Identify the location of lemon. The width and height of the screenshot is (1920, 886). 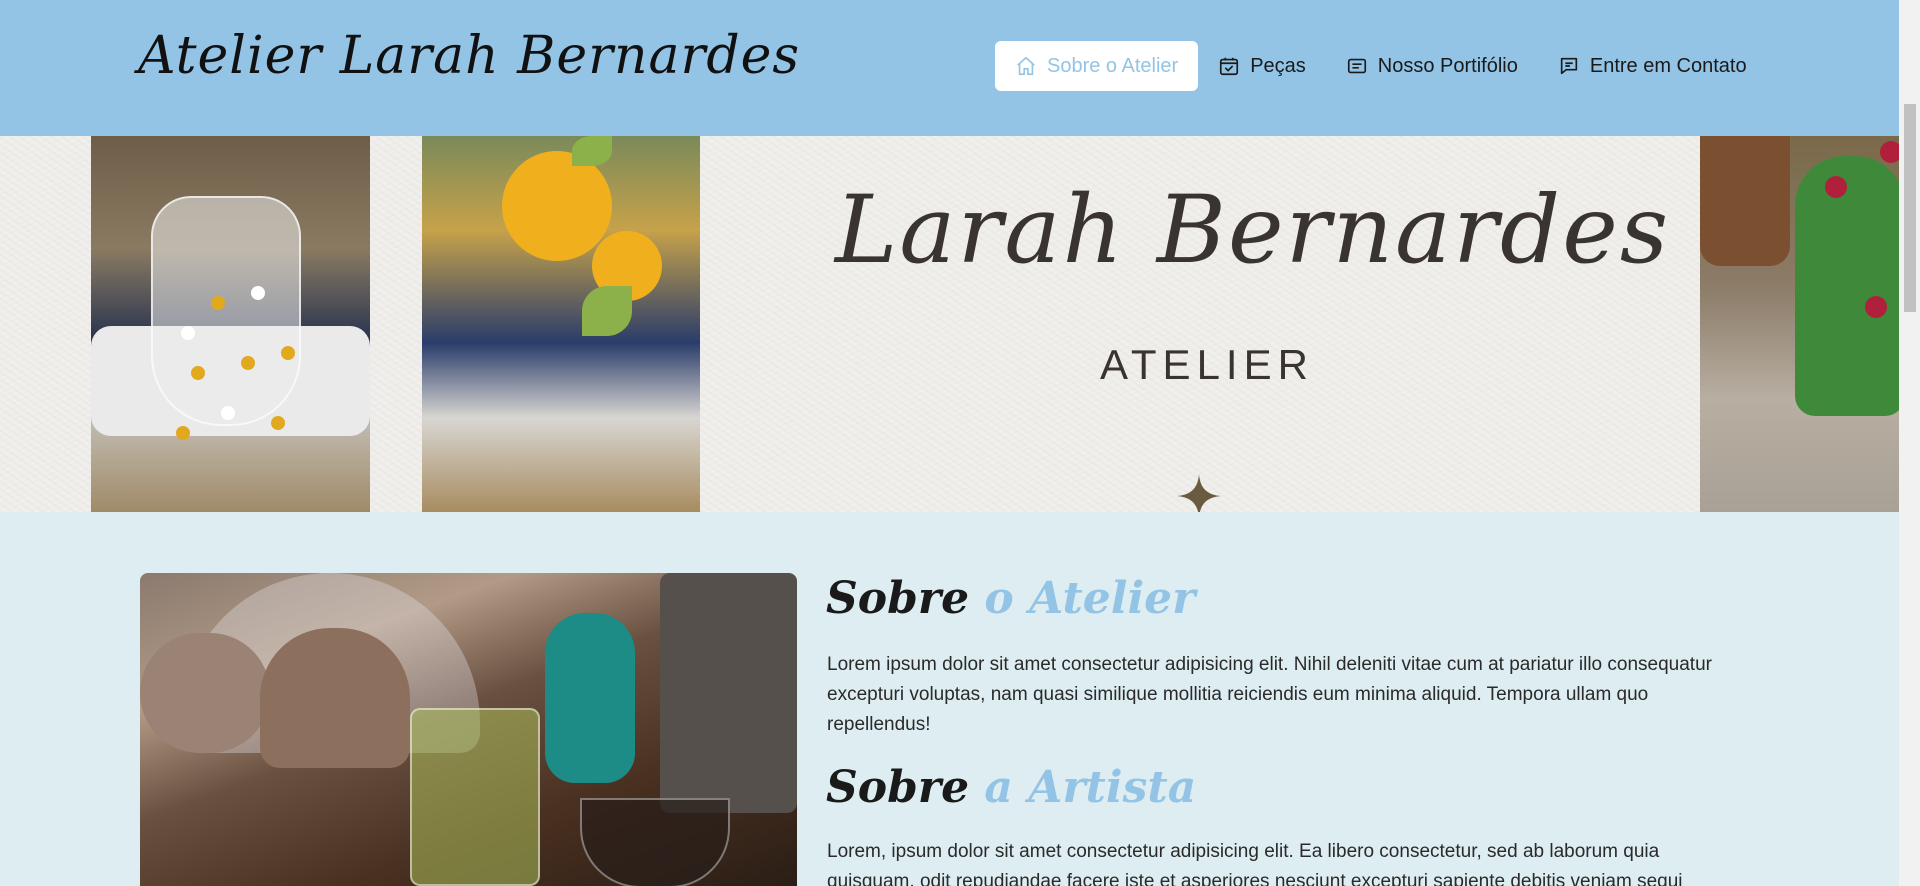
(557, 206).